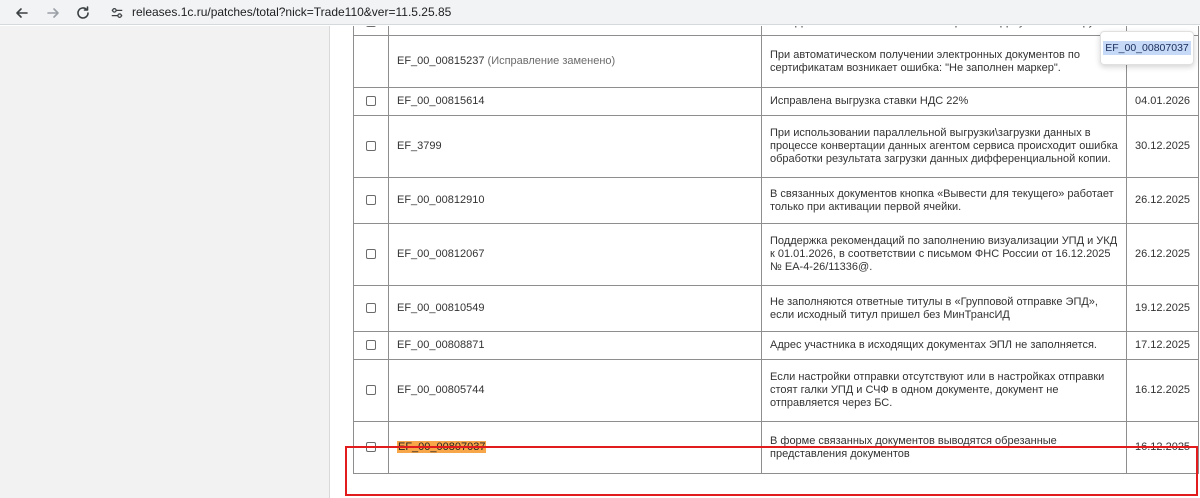  I want to click on reload-button, so click(83, 13).